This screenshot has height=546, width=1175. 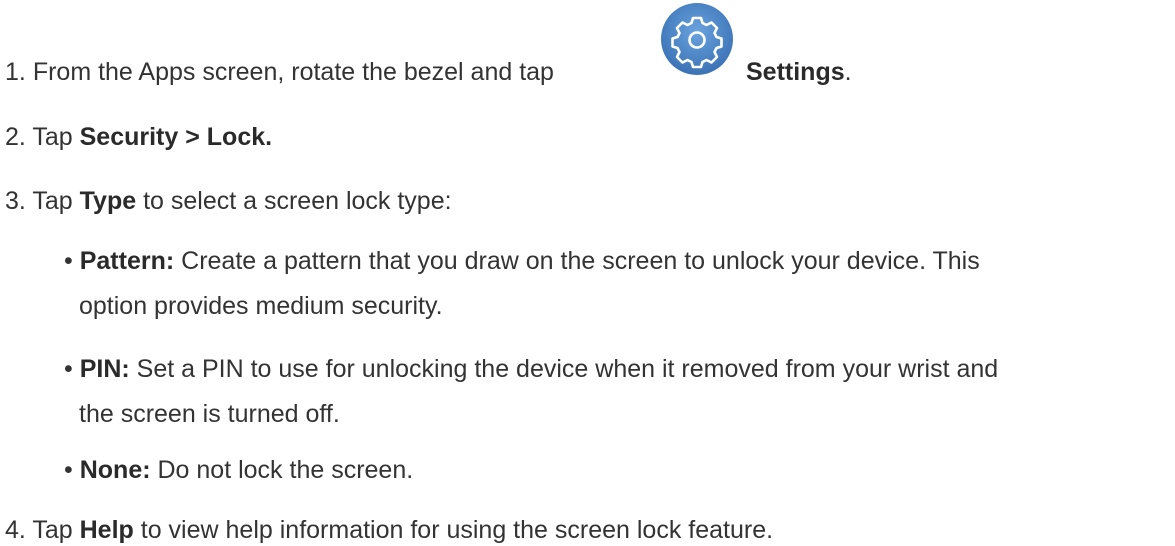 I want to click on step-2: 2. Tap Security > Lock., so click(x=138, y=137).